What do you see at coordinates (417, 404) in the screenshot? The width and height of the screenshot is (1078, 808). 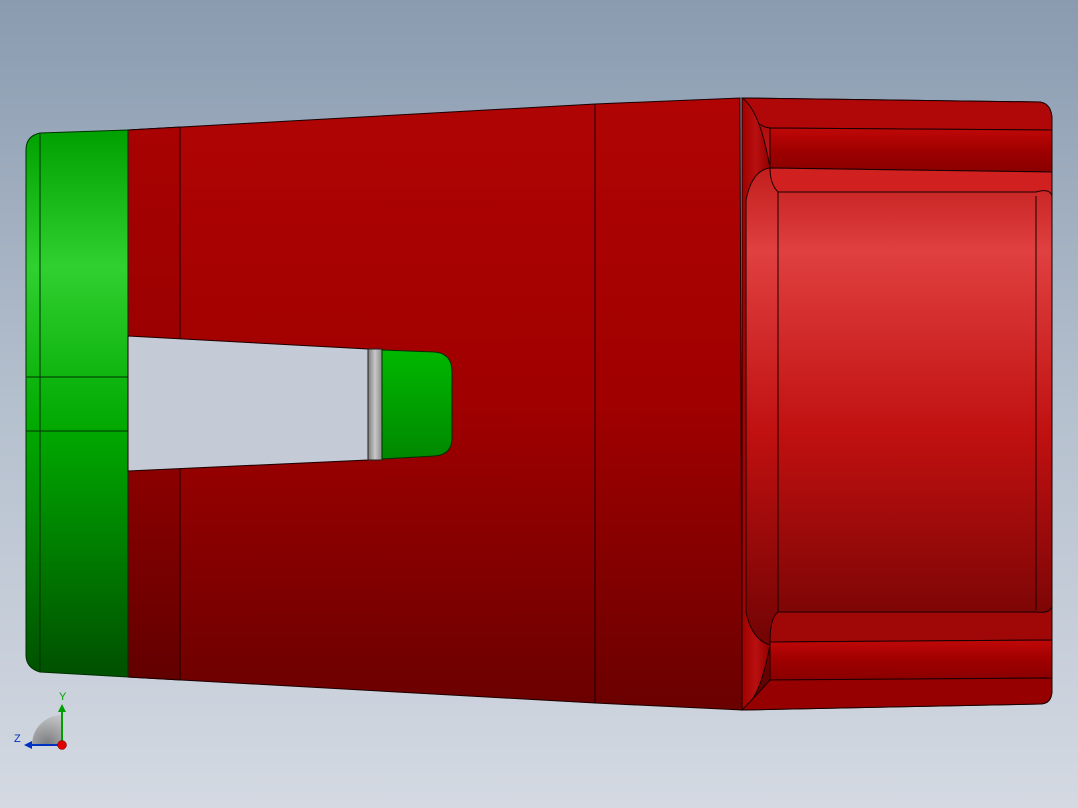 I see `green-slot-tab` at bounding box center [417, 404].